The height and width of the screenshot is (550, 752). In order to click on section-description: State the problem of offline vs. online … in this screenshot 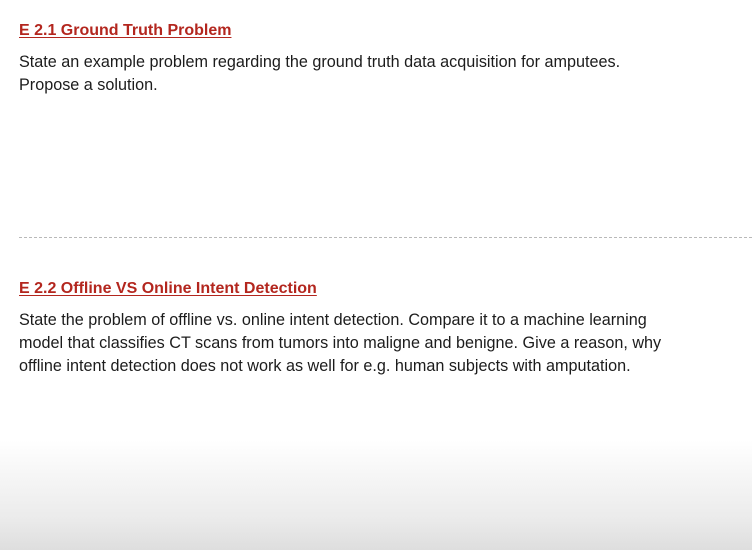, I will do `click(379, 343)`.